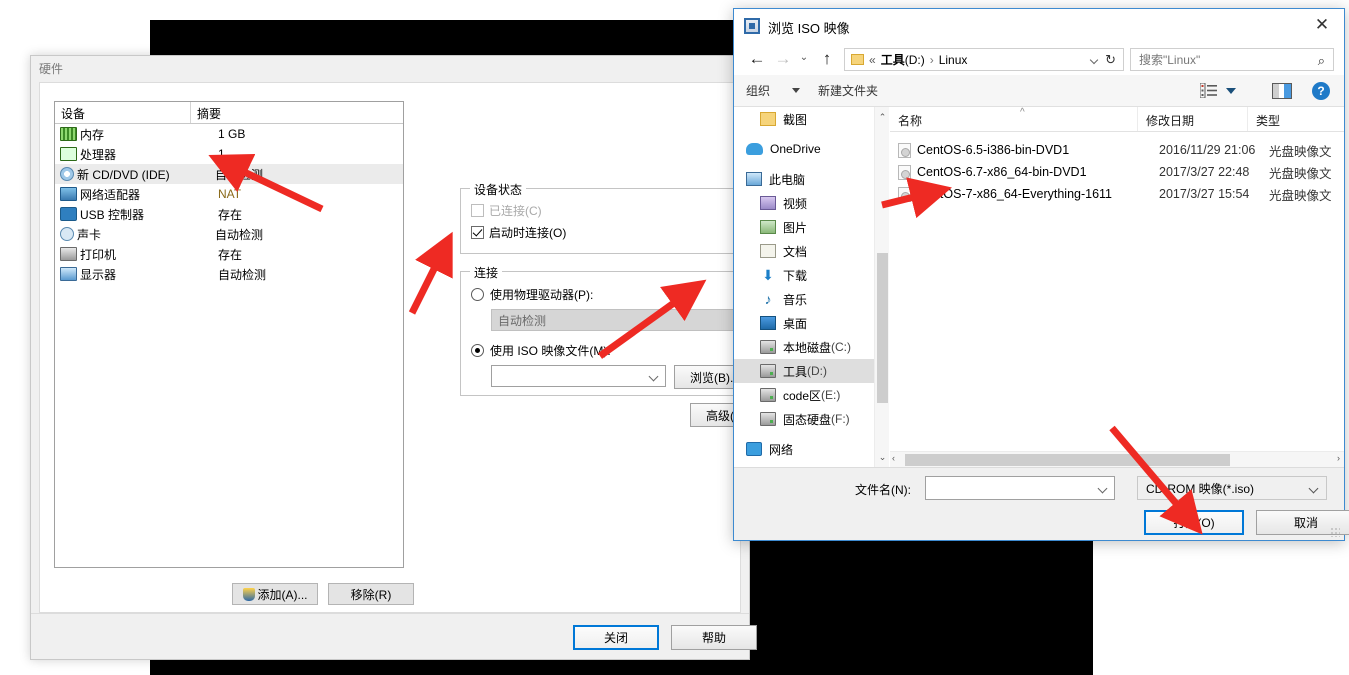  What do you see at coordinates (882, 117) in the screenshot?
I see `scroll-up-icon: ⌃` at bounding box center [882, 117].